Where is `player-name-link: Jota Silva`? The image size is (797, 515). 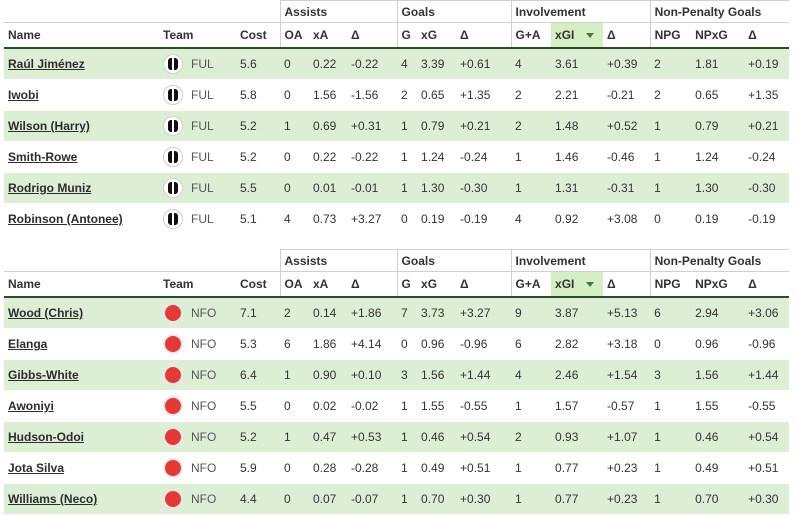
player-name-link: Jota Silva is located at coordinates (81, 468).